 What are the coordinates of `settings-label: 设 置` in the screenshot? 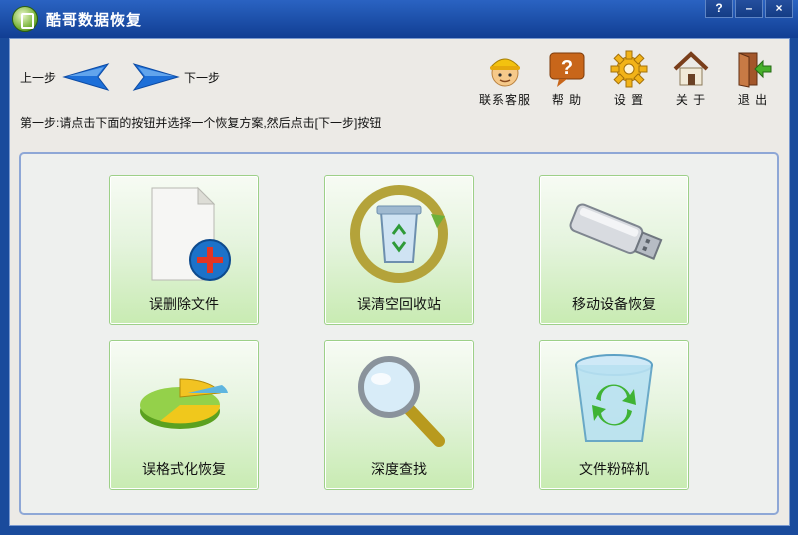 It's located at (629, 100).